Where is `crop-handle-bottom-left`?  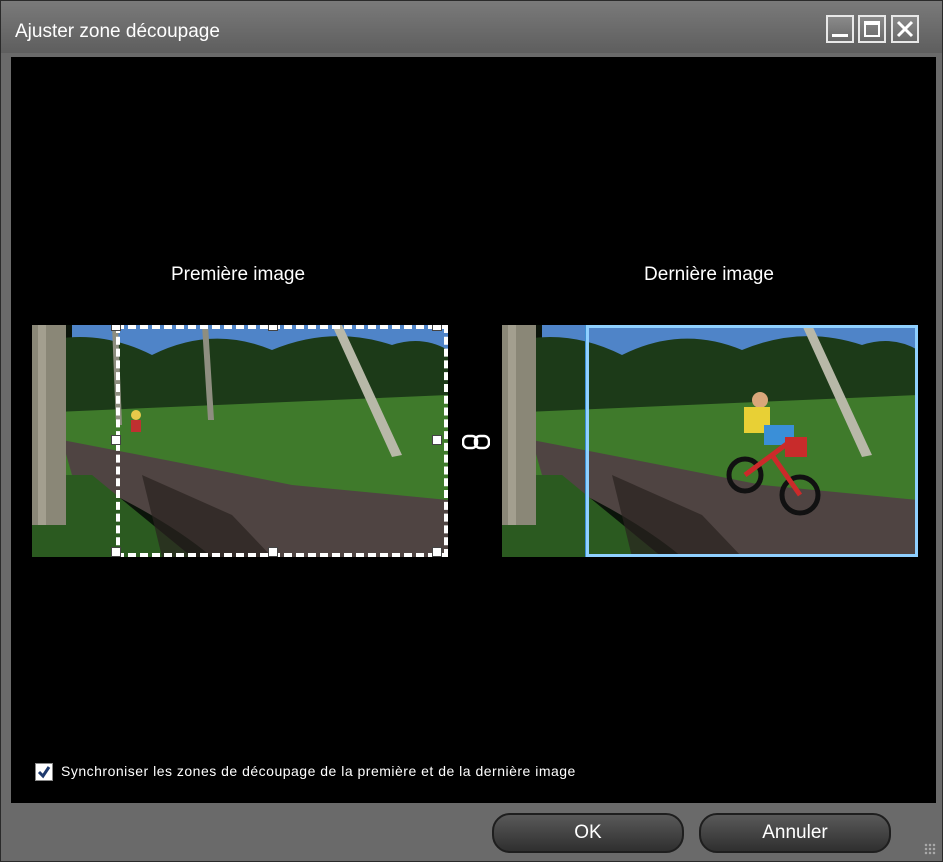 crop-handle-bottom-left is located at coordinates (116, 552).